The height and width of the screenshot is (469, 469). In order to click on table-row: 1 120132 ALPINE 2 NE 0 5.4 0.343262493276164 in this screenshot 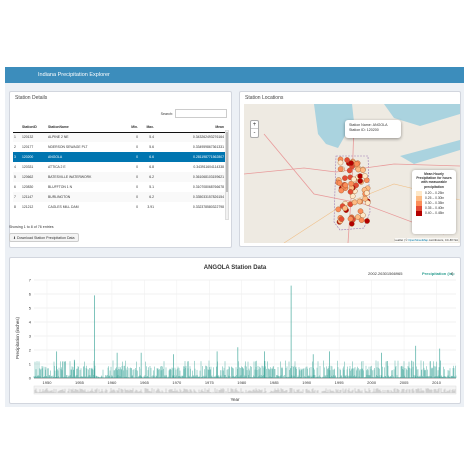, I will do `click(119, 137)`.